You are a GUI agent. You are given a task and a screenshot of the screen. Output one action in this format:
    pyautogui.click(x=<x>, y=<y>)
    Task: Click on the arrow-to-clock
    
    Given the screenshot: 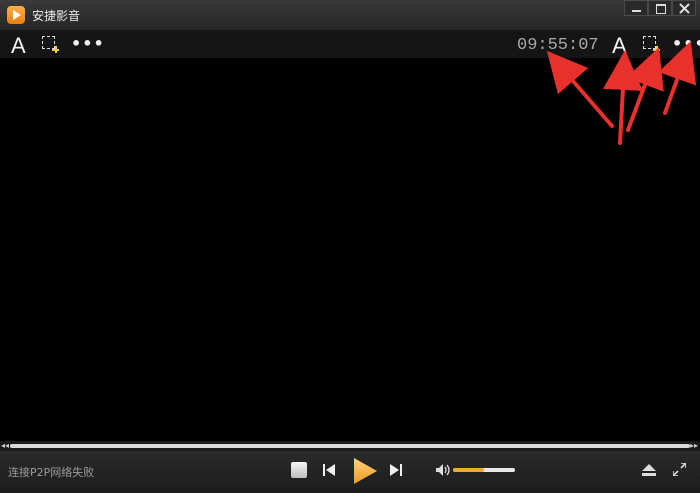 What is the action you would take?
    pyautogui.click(x=580, y=89)
    